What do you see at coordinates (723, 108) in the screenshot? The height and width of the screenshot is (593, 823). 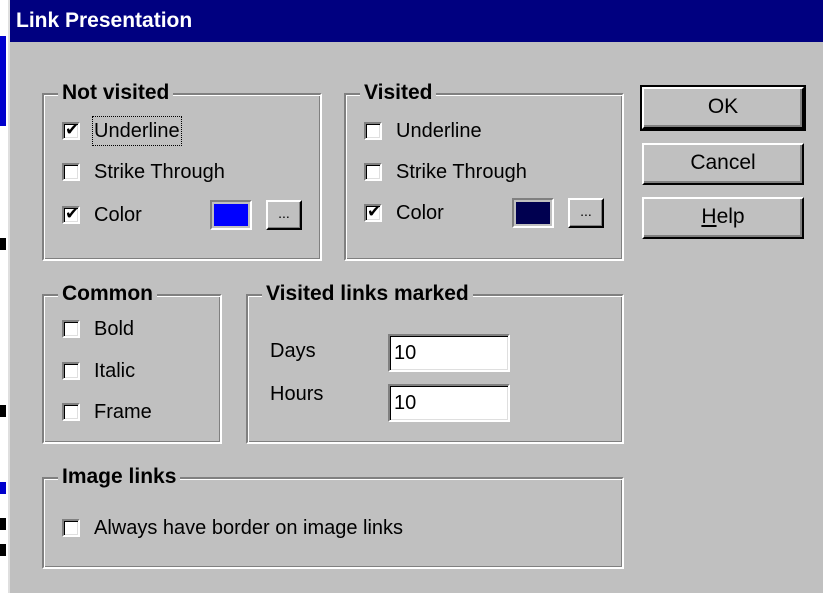 I see `ok-button: OK` at bounding box center [723, 108].